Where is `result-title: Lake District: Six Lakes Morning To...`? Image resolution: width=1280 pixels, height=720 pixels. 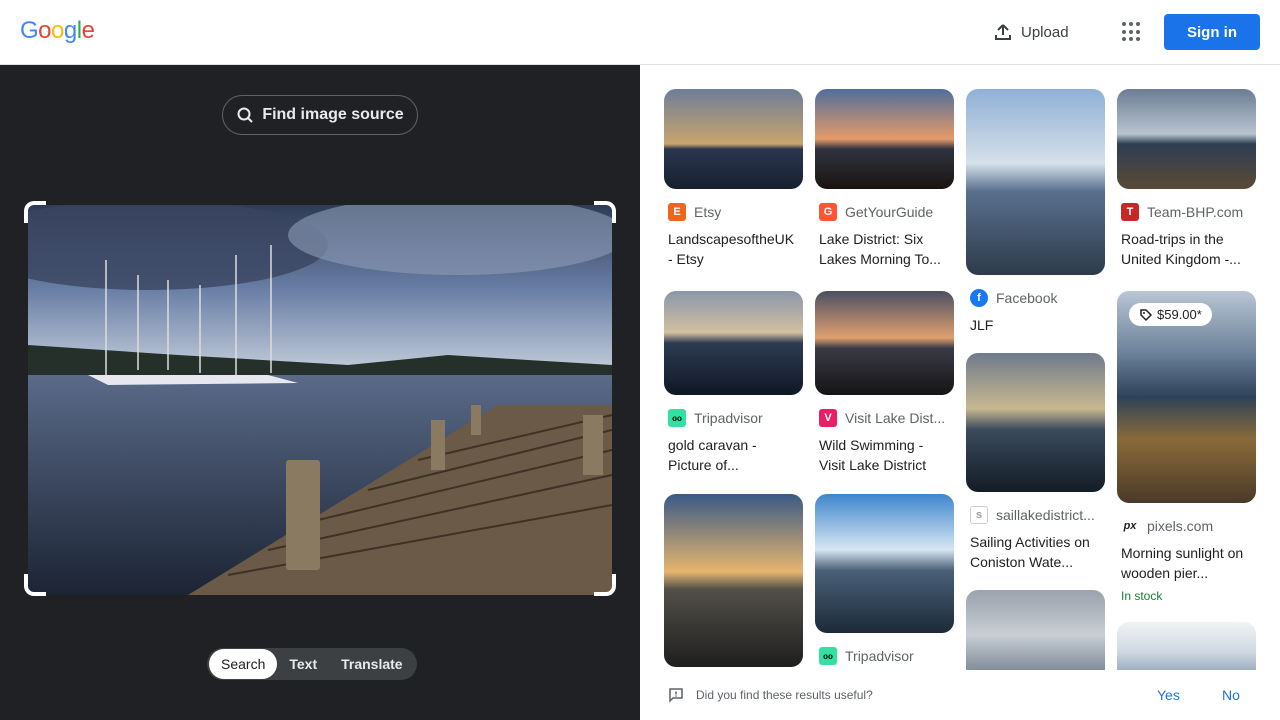 result-title: Lake District: Six Lakes Morning To... is located at coordinates (884, 249).